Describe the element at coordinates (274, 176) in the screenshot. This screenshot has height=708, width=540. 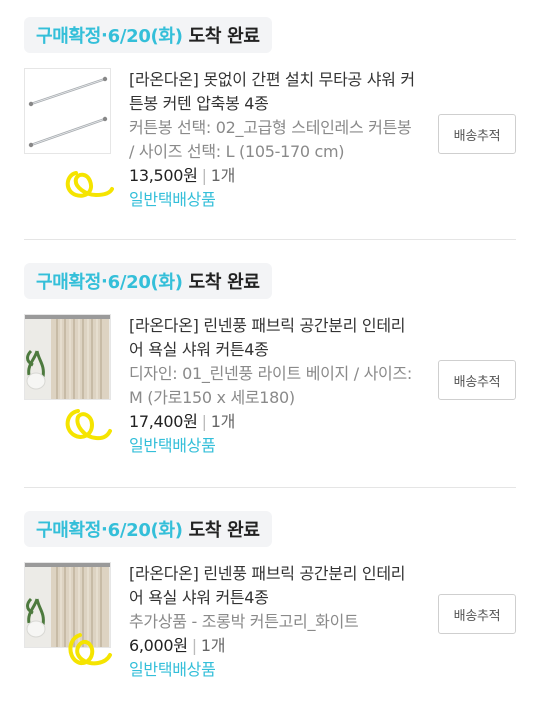
I see `price-quantity-line: 13,500원 | 1개` at that location.